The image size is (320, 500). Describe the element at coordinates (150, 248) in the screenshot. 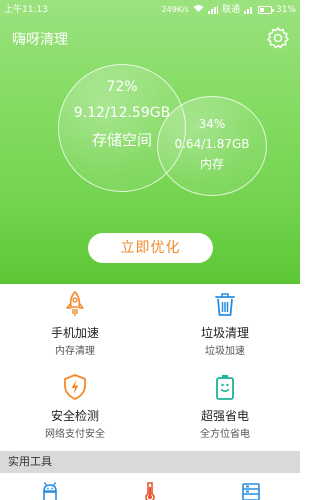

I see `optimize-button: 立即优化` at that location.